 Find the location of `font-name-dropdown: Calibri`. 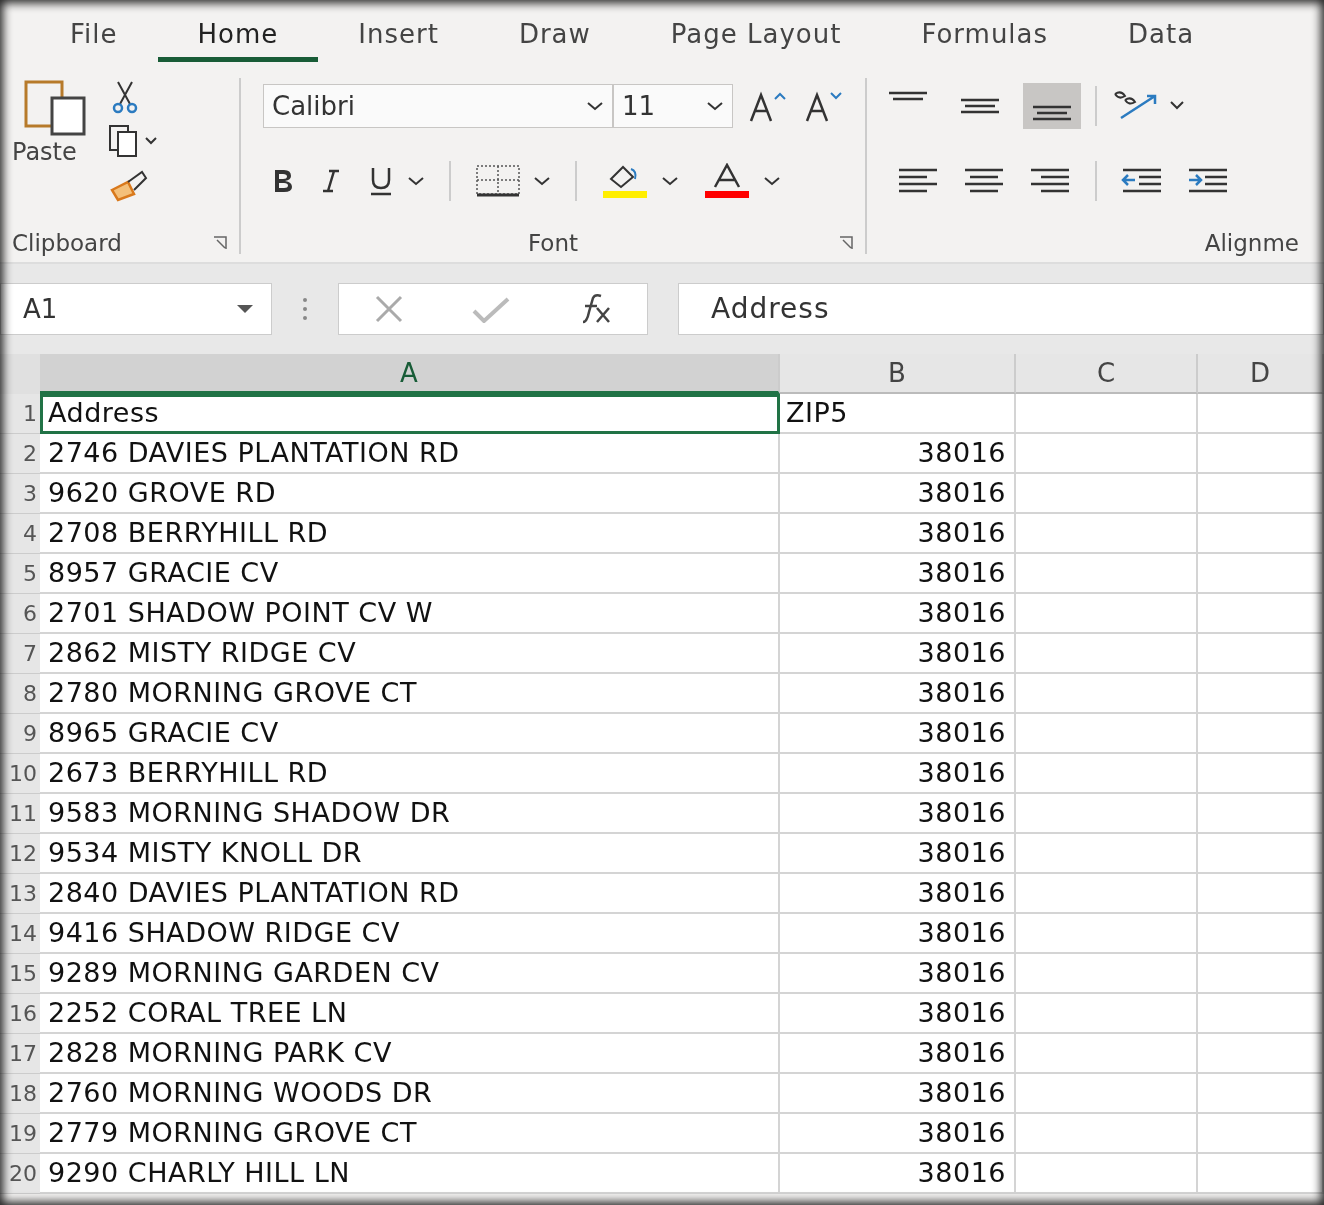

font-name-dropdown: Calibri is located at coordinates (438, 106).